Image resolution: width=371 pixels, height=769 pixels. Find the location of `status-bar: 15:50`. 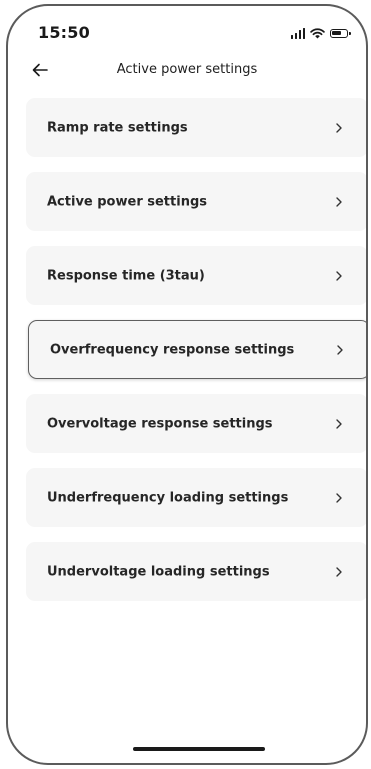

status-bar: 15:50 is located at coordinates (187, 28).